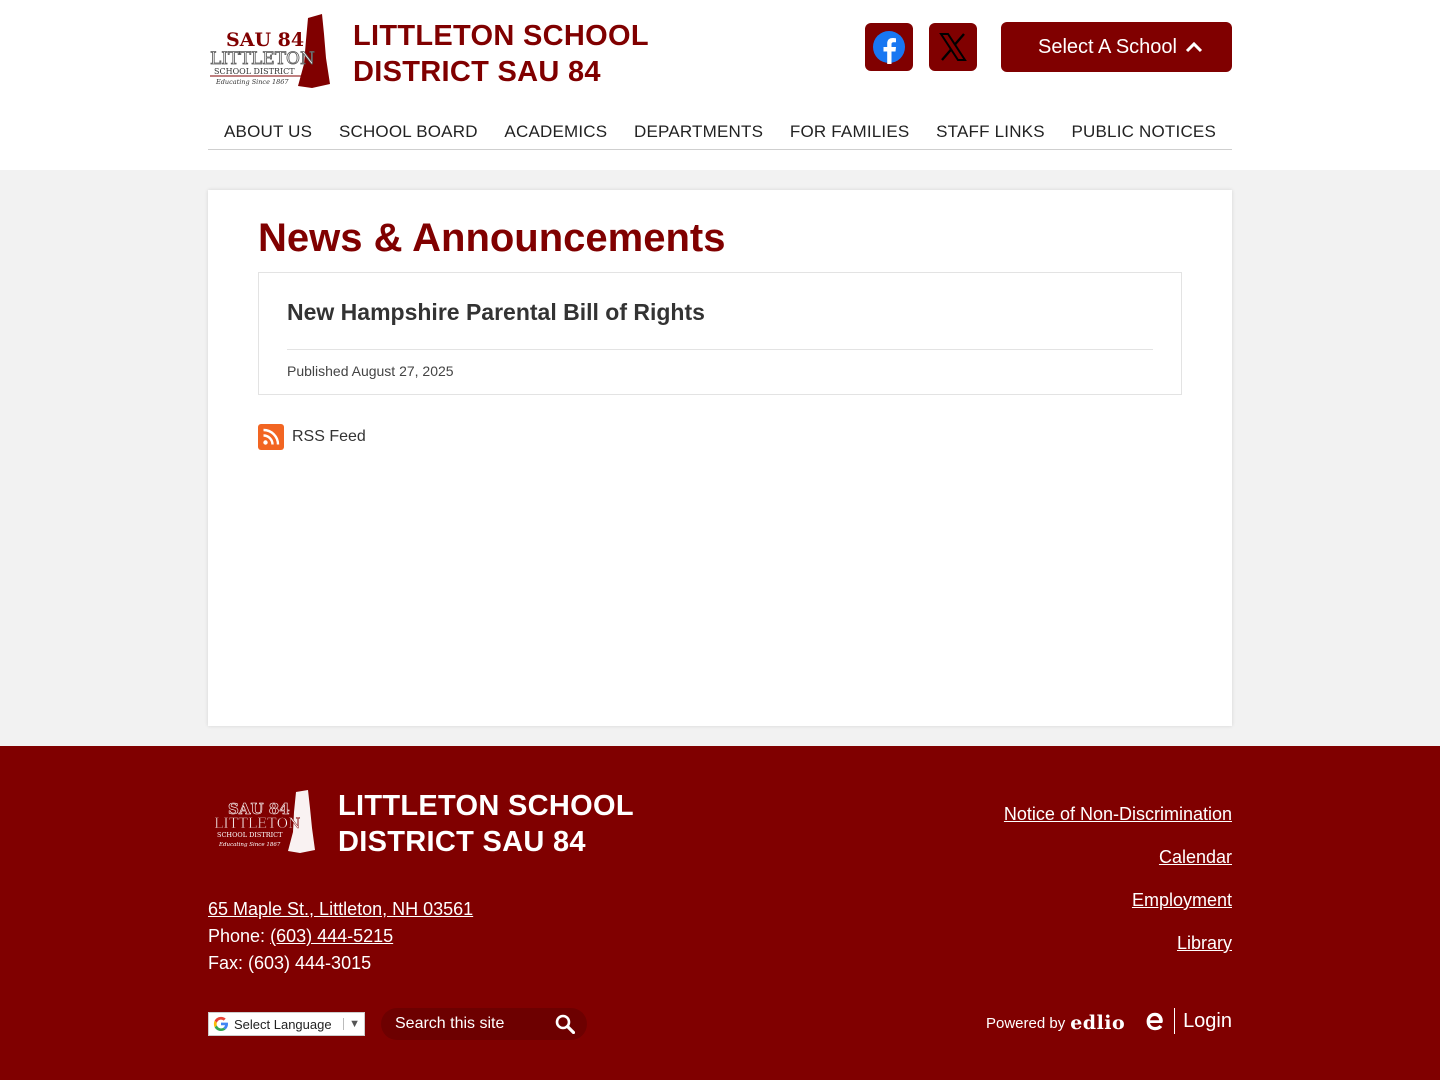 The height and width of the screenshot is (1080, 1440). Describe the element at coordinates (220, 1023) in the screenshot. I see `google-icon` at that location.